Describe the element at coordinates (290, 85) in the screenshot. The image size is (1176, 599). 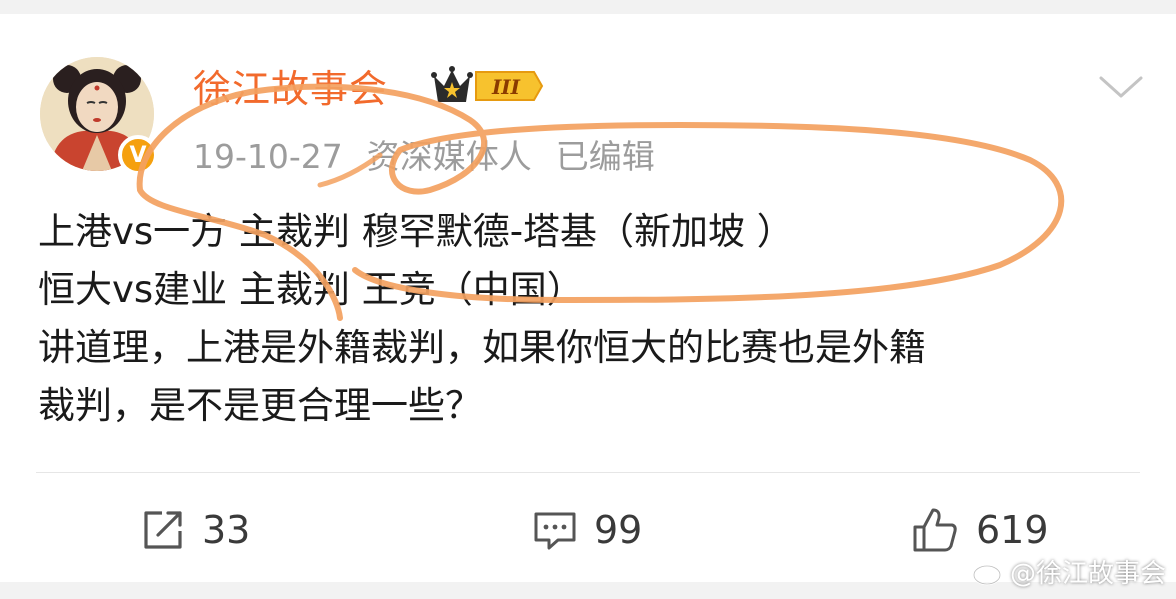
I see `username: 徐江故事会` at that location.